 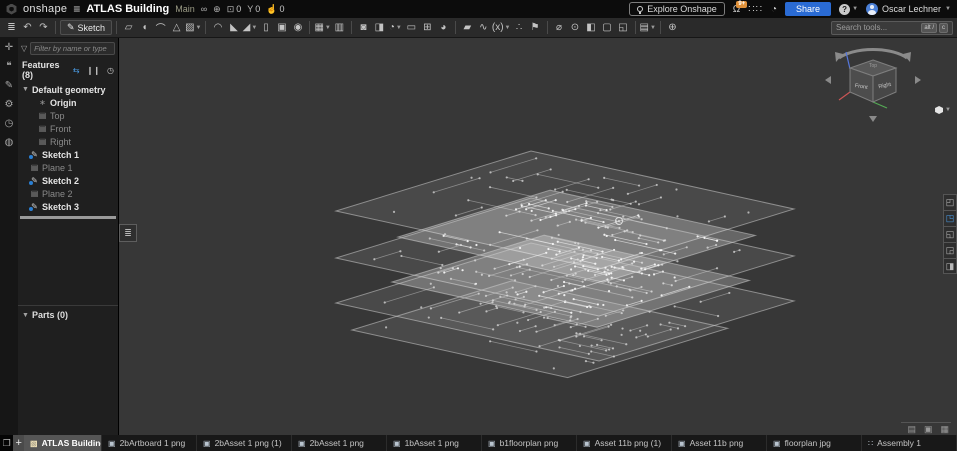 What do you see at coordinates (217, 9) in the screenshot?
I see `public-globe-icon: ⊕` at bounding box center [217, 9].